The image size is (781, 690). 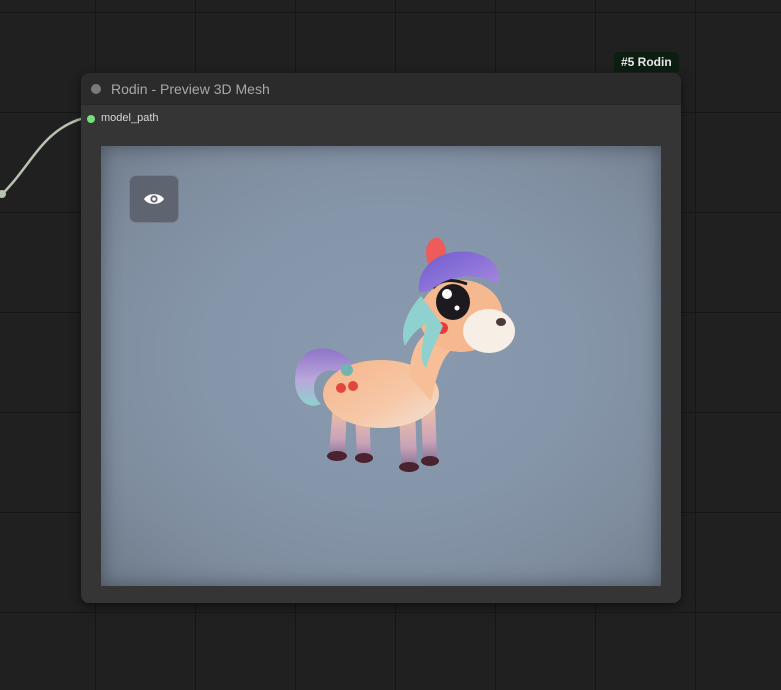 I want to click on node-id-badge: #5 Rodin, so click(x=646, y=62).